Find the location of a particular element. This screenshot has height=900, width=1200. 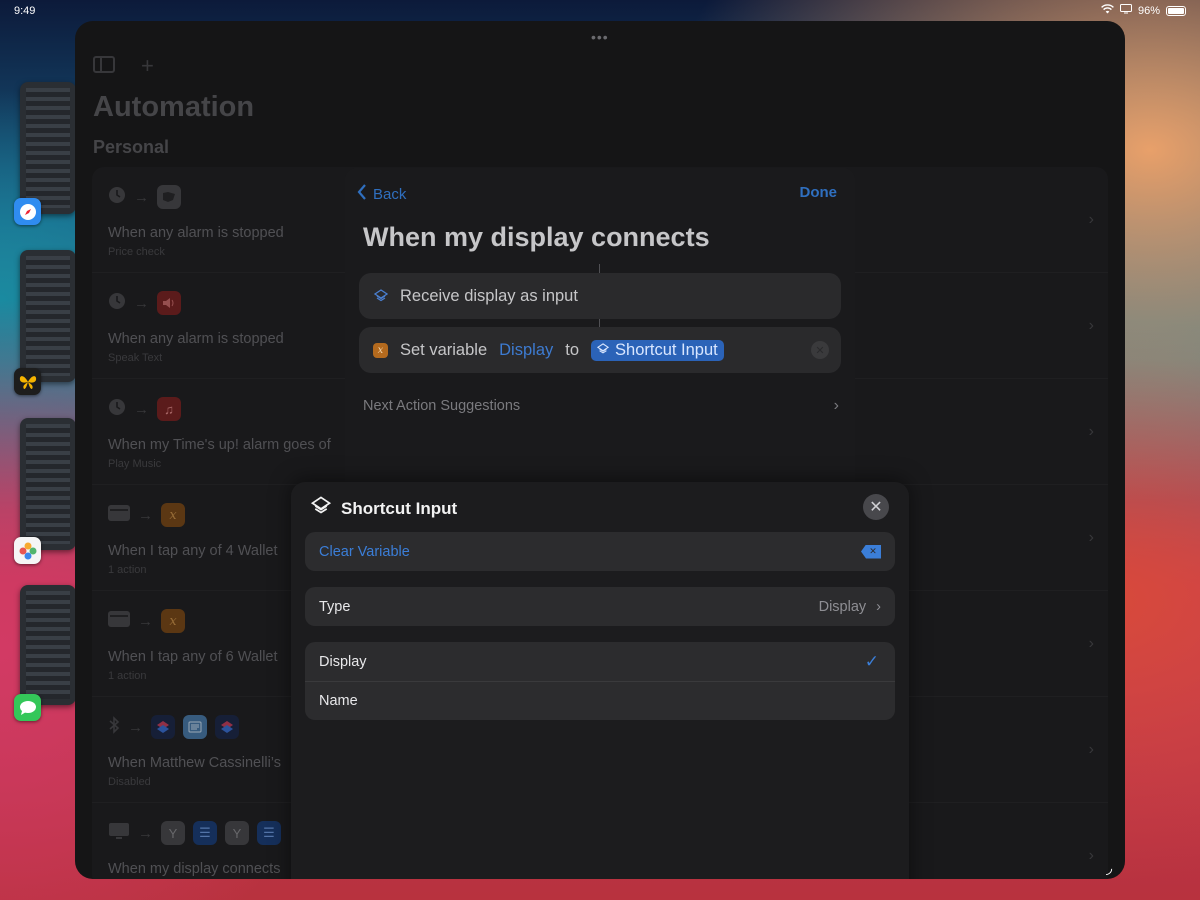

set-variable-label: Set variable is located at coordinates (444, 349).